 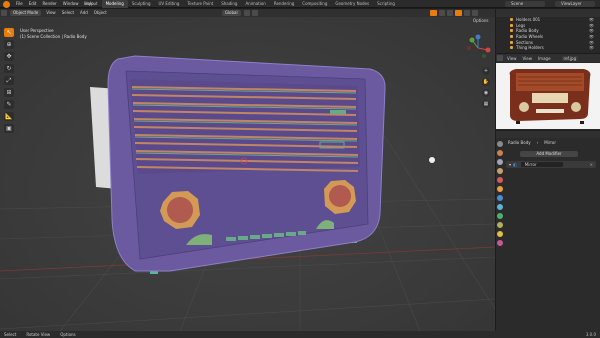 I want to click on viewport-menu-object: Object, so click(x=100, y=13).